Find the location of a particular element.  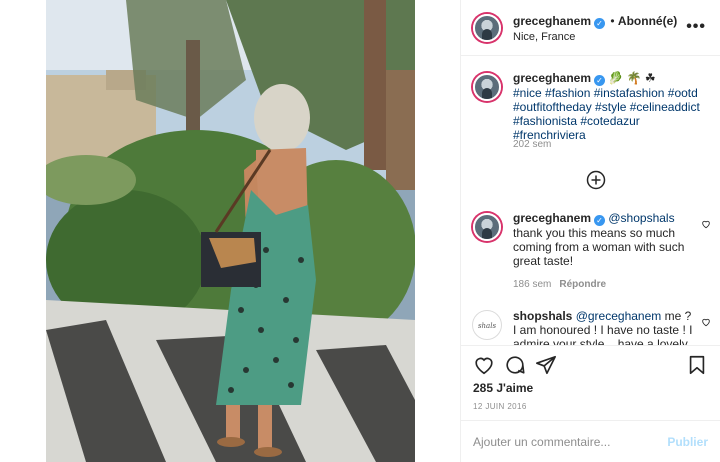

follow-status-button: Abonné(e) is located at coordinates (647, 21).